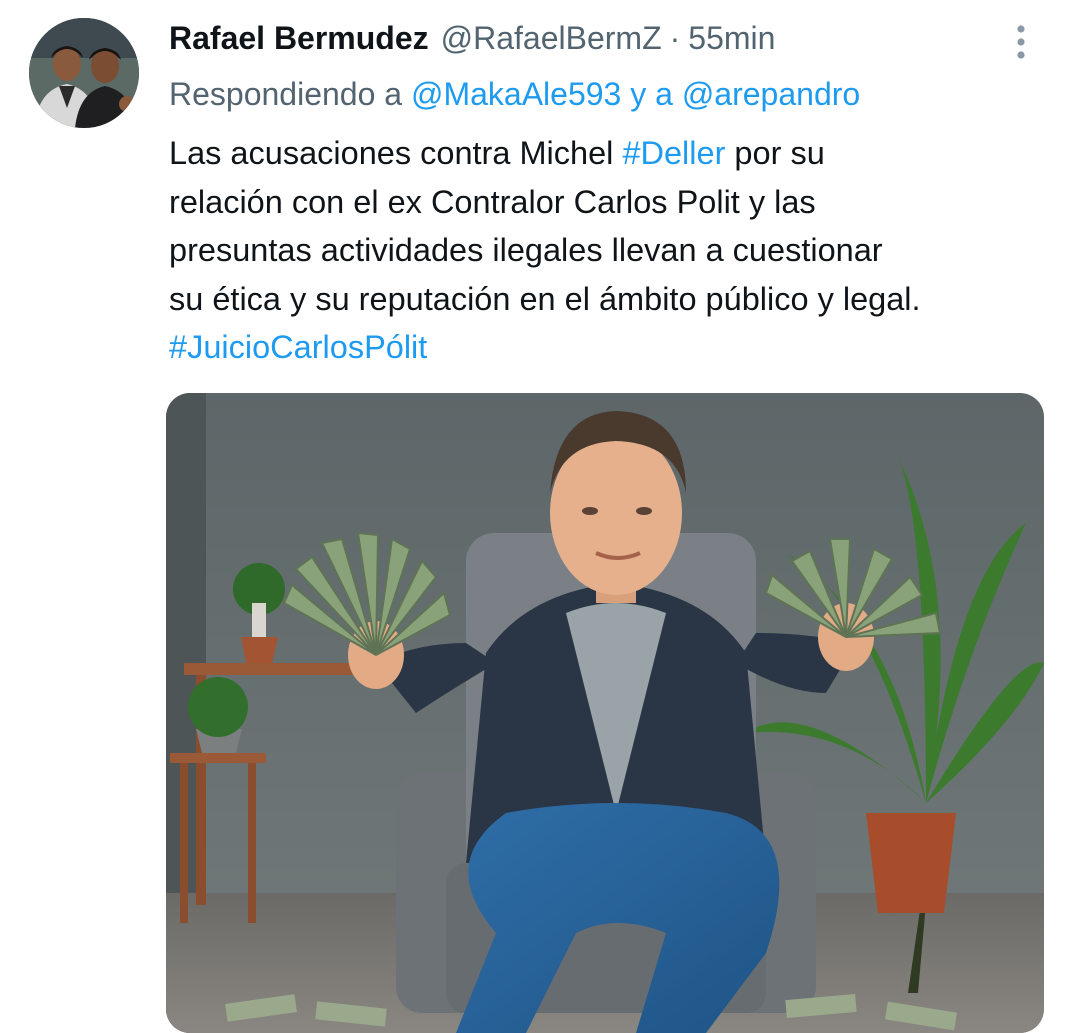 This screenshot has width=1076, height=1033. I want to click on author-display-name: Rafael Bermudez, so click(299, 38).